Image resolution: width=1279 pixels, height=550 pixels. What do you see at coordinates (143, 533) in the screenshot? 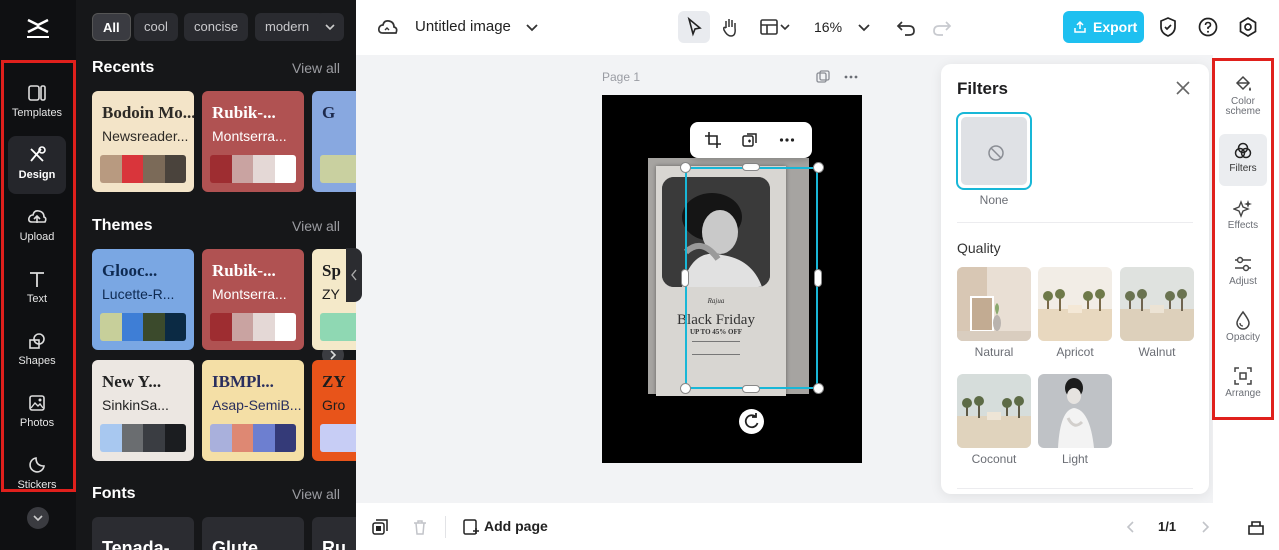
I see `font-card: Tenada-` at bounding box center [143, 533].